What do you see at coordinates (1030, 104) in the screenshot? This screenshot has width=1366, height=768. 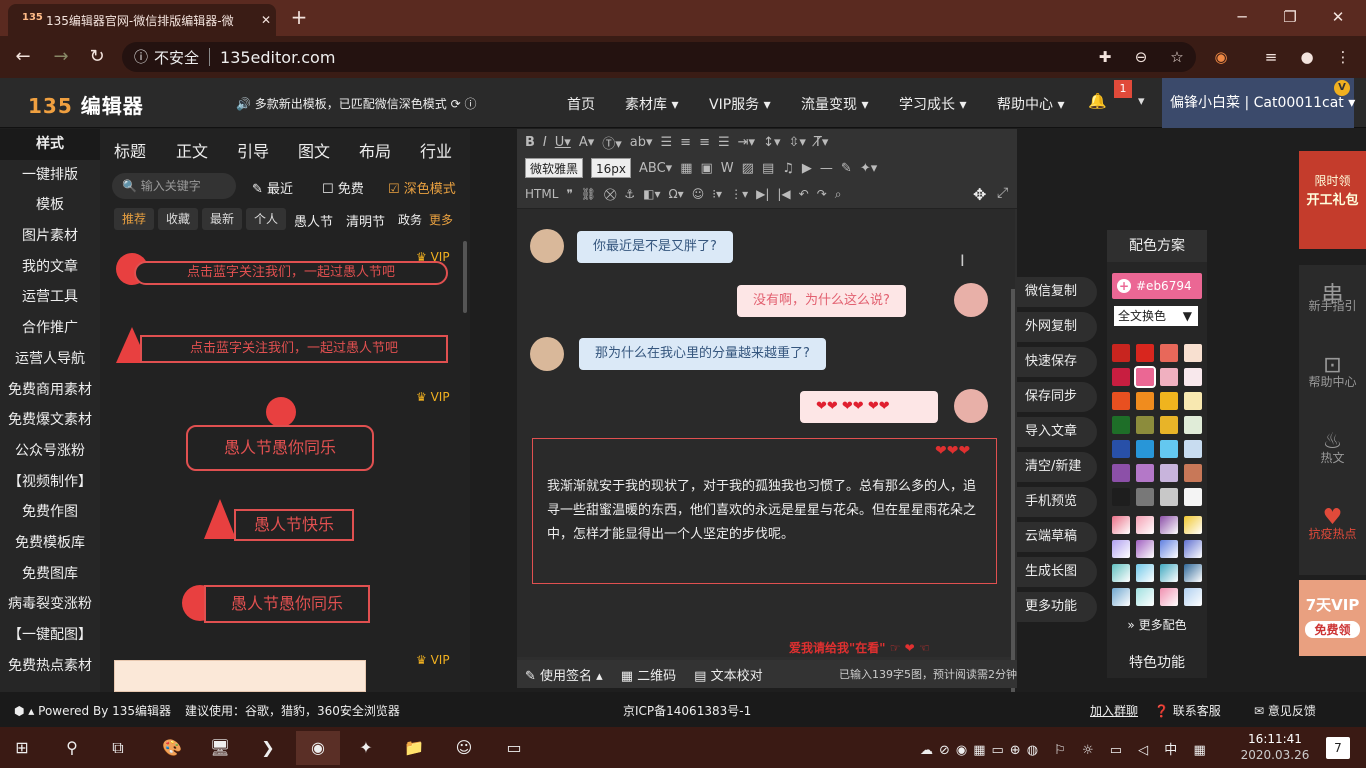 I see `nav-help: 帮助中心 ▾` at bounding box center [1030, 104].